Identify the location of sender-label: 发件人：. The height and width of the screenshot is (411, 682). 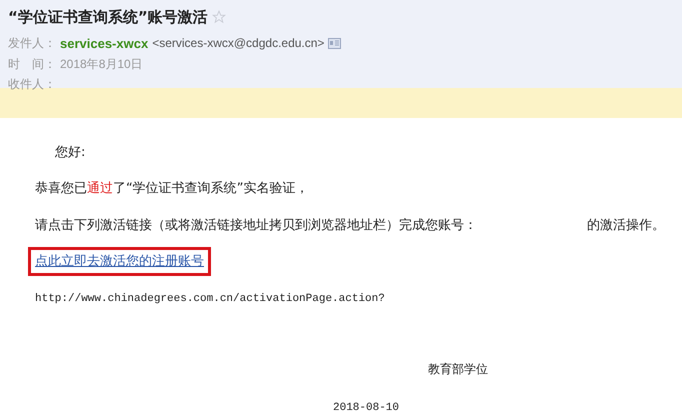
(32, 43).